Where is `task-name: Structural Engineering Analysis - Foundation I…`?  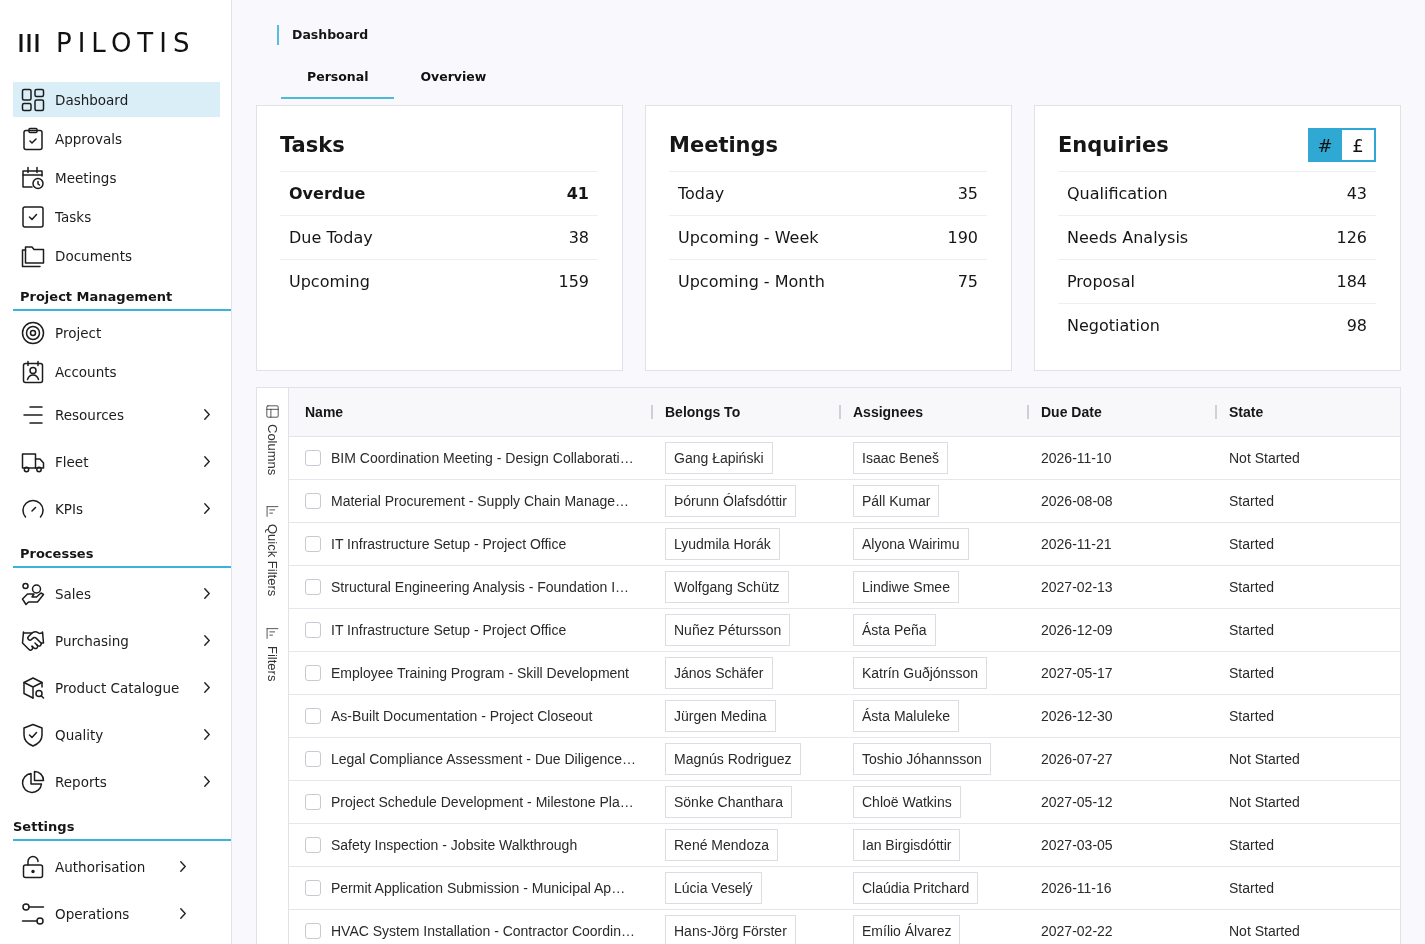 task-name: Structural Engineering Analysis - Foundation I… is located at coordinates (480, 587).